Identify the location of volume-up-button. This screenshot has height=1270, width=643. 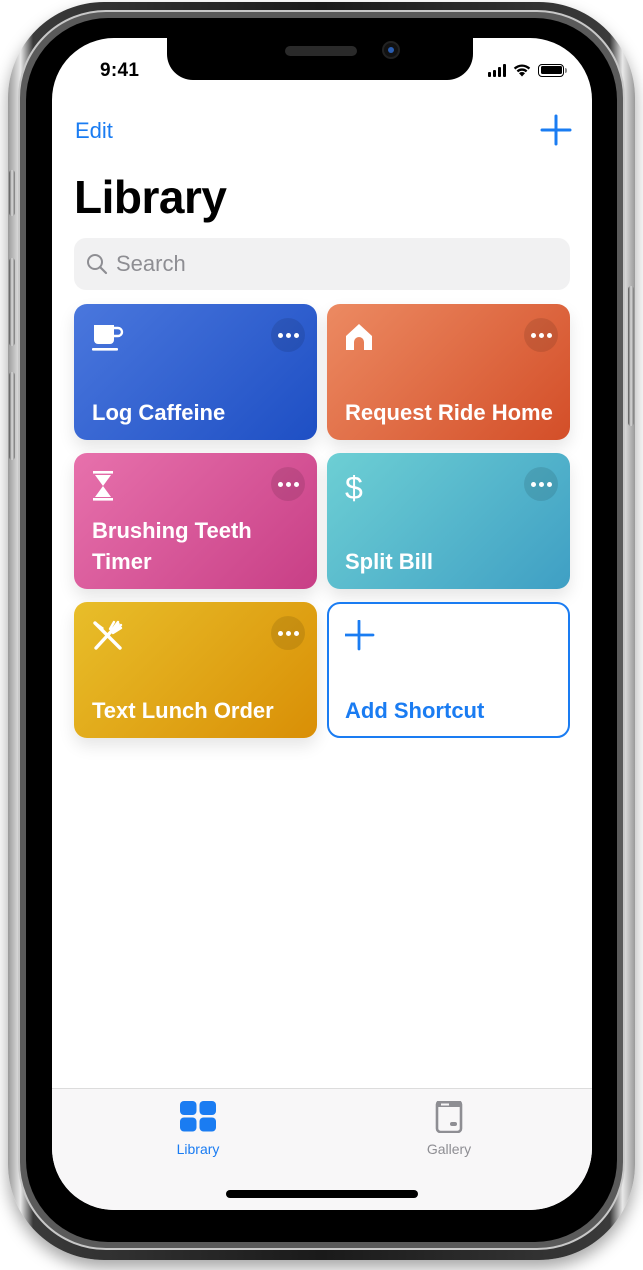
(12, 302).